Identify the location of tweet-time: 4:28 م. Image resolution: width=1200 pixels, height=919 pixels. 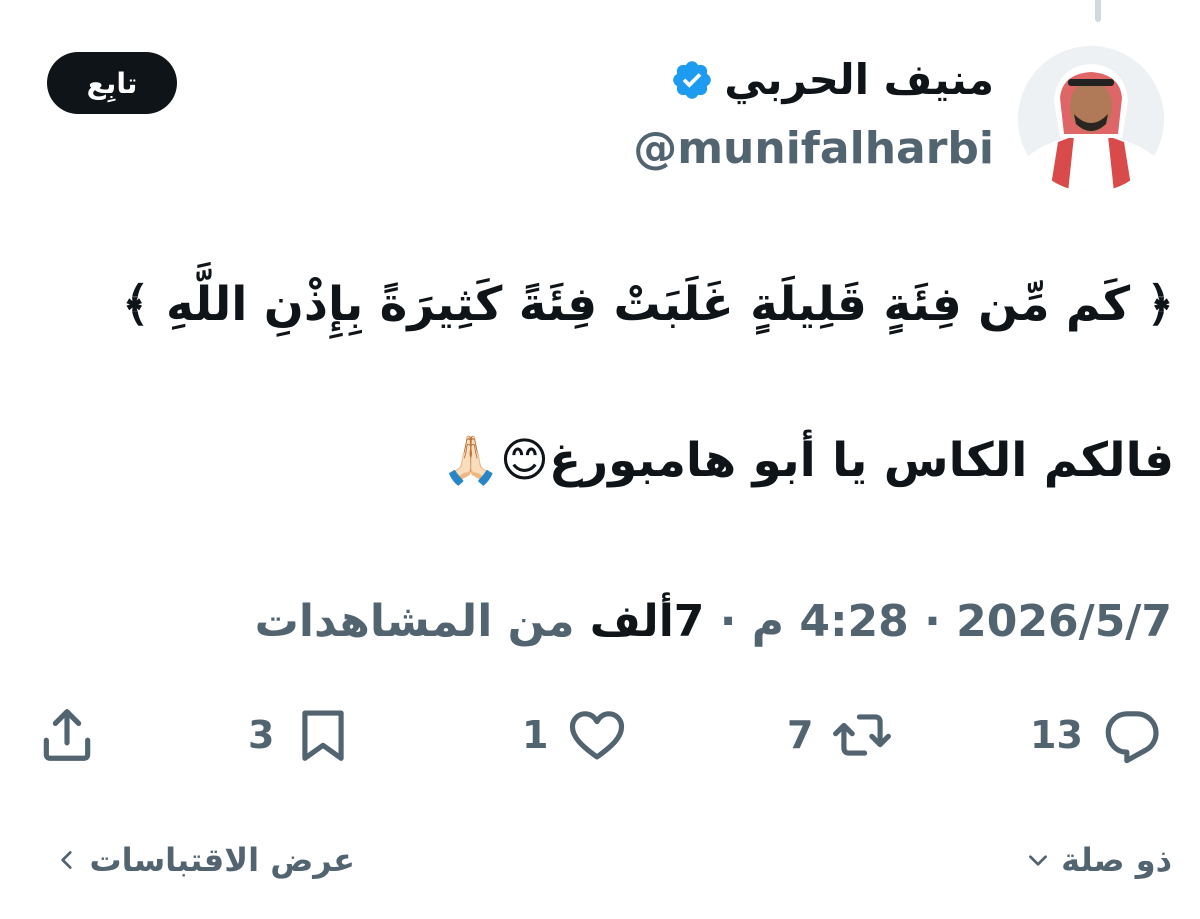
(830, 621).